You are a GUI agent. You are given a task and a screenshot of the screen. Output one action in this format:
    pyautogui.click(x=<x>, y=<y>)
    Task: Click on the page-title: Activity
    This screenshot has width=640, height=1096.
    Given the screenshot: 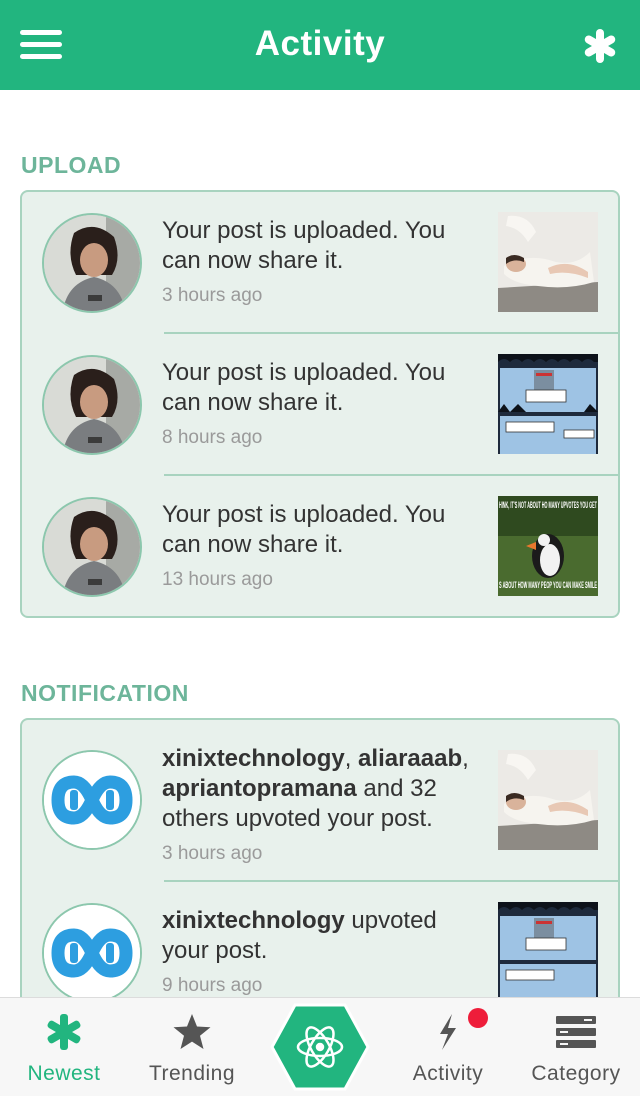 What is the action you would take?
    pyautogui.click(x=320, y=43)
    